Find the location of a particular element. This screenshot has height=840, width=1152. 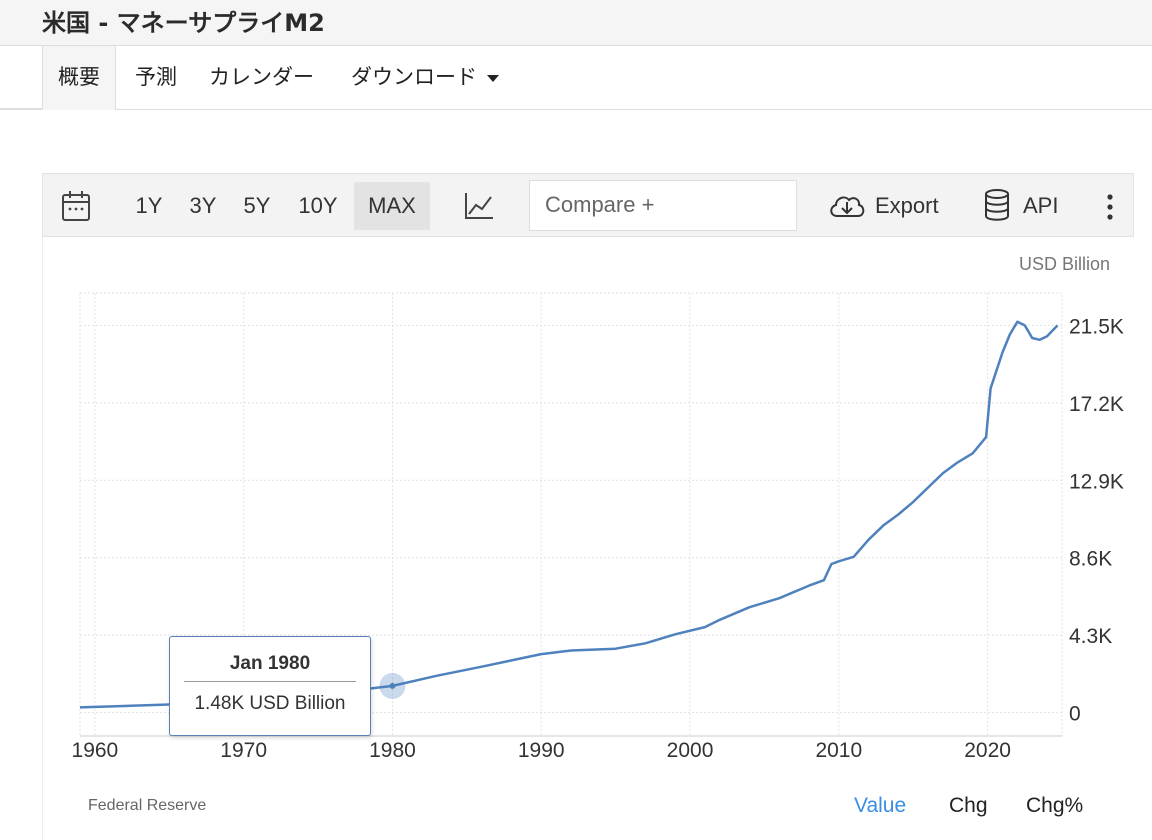

y-tick-label: 12.9K is located at coordinates (1096, 481).